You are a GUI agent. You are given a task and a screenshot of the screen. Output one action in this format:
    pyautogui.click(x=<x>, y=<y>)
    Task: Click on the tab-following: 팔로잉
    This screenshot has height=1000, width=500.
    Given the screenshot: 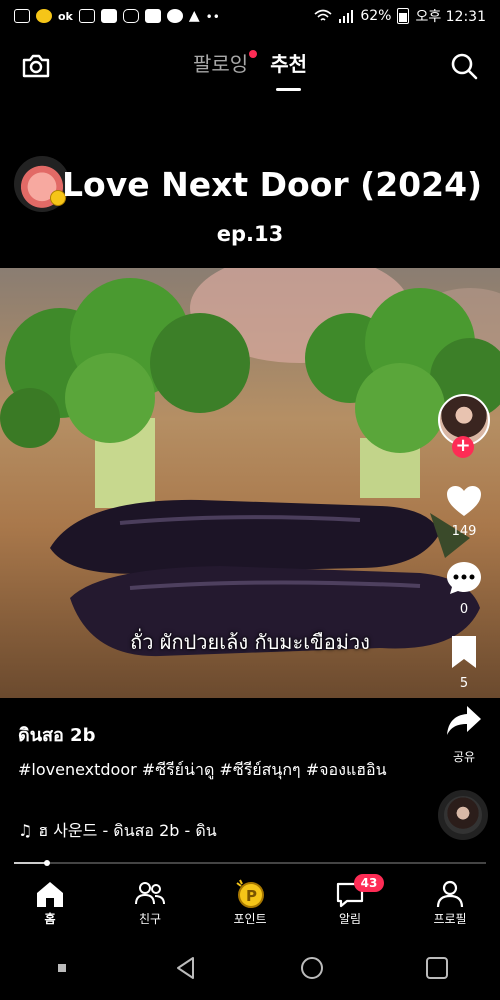 What is the action you would take?
    pyautogui.click(x=225, y=62)
    